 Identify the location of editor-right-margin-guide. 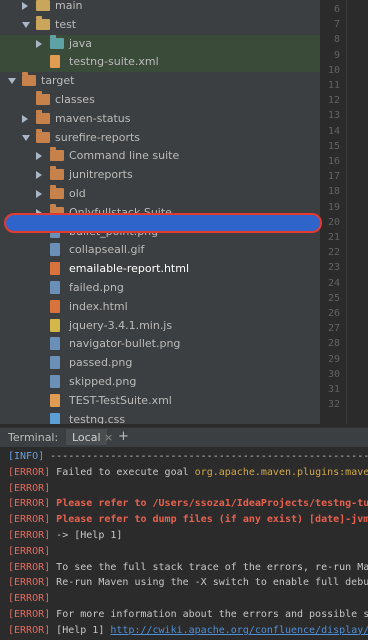
(346, 212).